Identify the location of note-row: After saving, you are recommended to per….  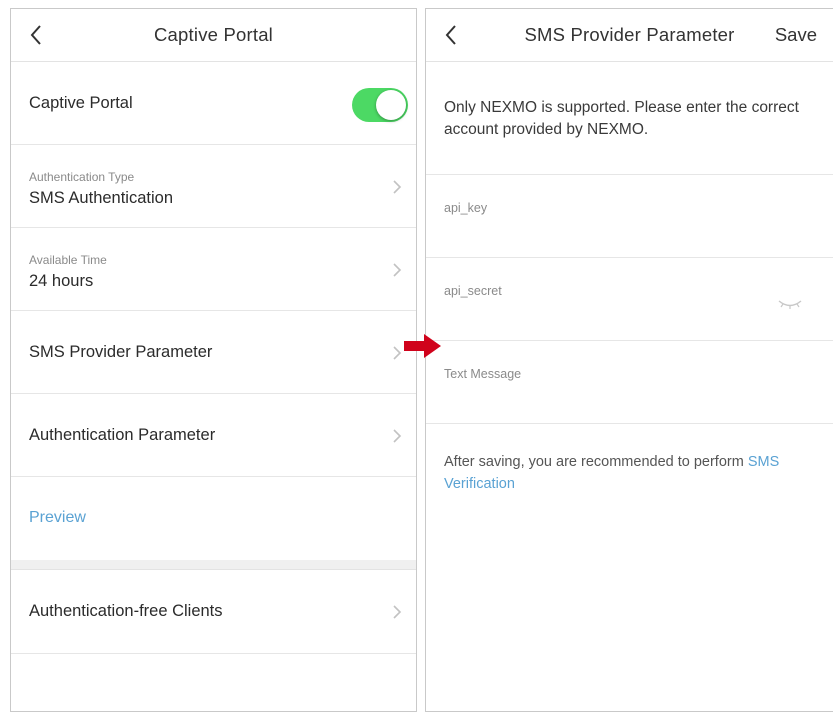
(629, 474).